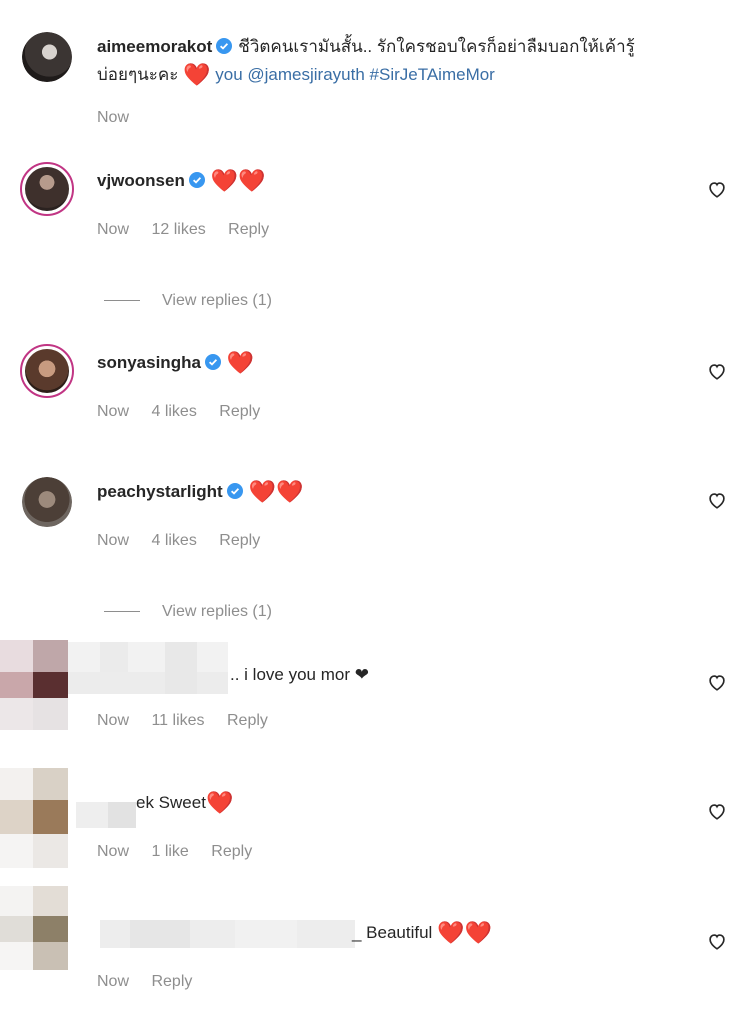  I want to click on caption-line2: บ่อยๆนะคะ, so click(138, 74).